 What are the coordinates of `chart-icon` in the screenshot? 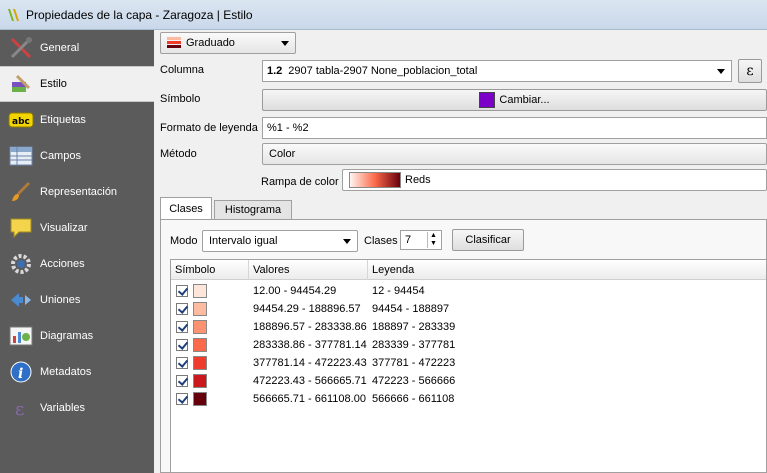 It's located at (21, 336).